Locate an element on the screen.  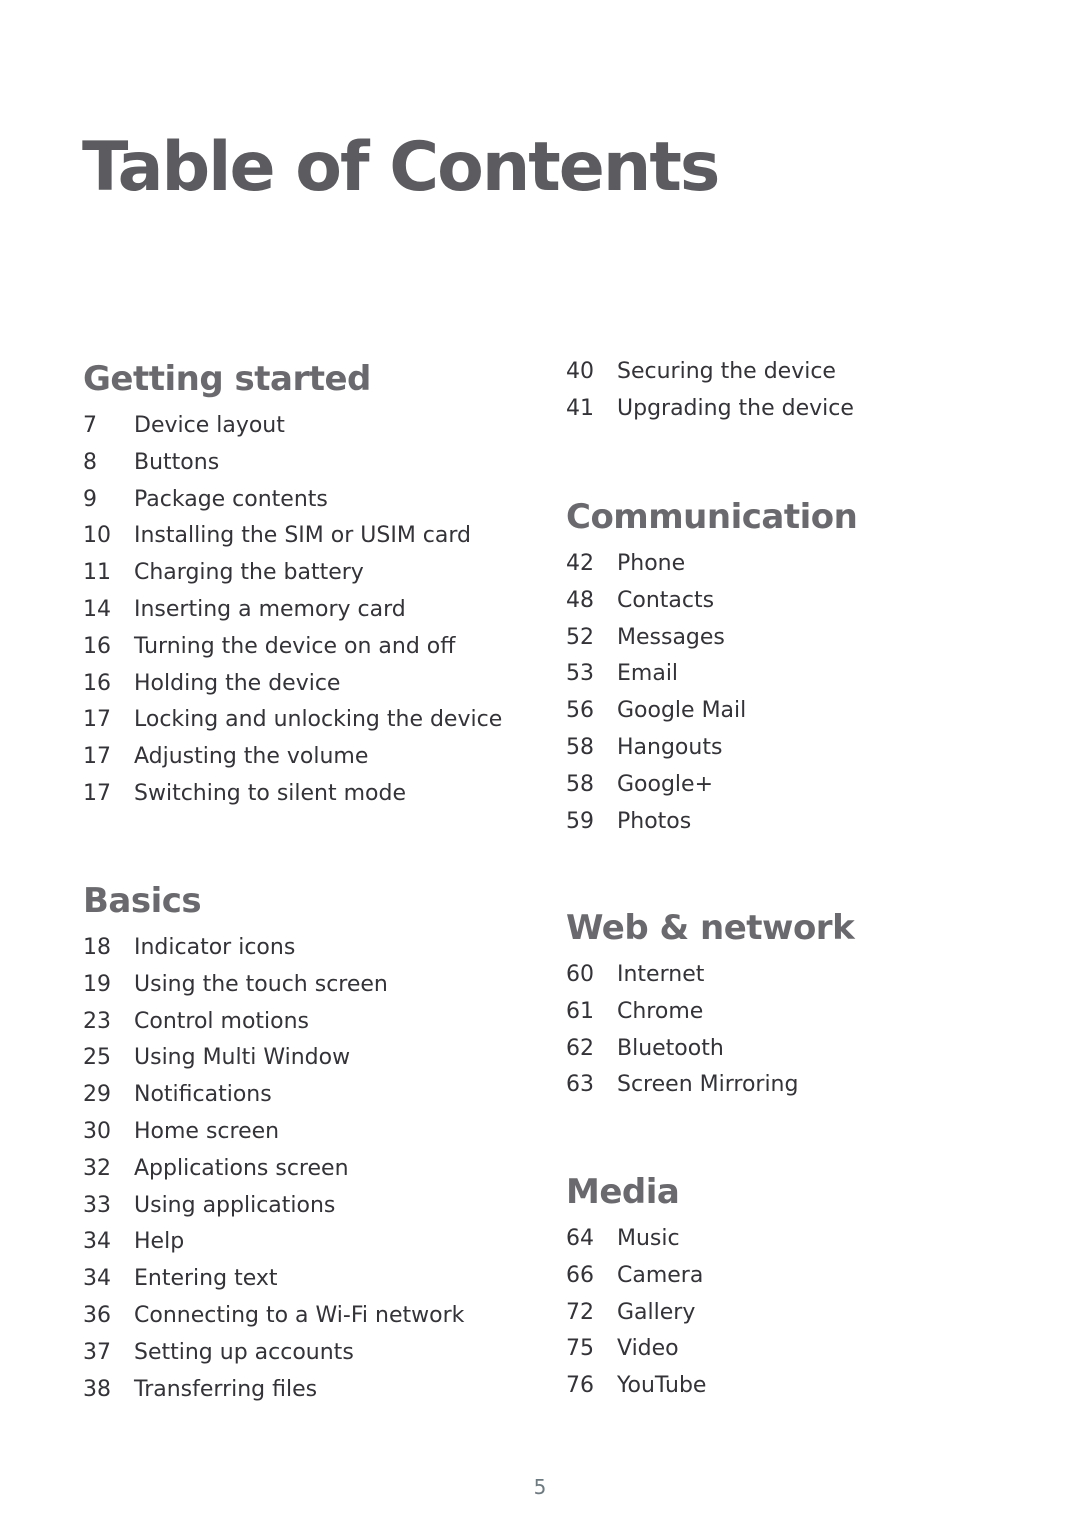
toc-entry: 53 Email is located at coordinates (711, 674).